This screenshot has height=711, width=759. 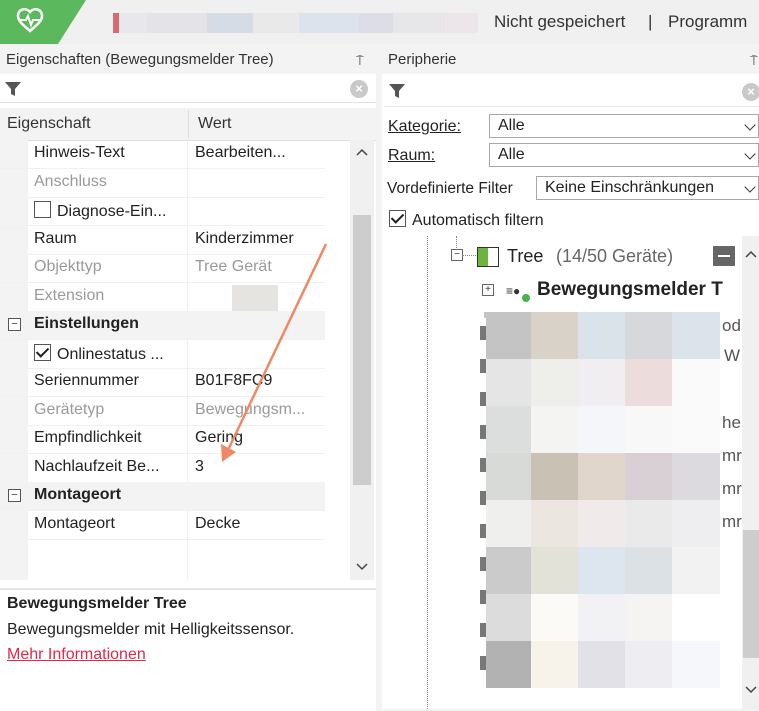 I want to click on motion-sensor-icon: ≡●, so click(x=513, y=291).